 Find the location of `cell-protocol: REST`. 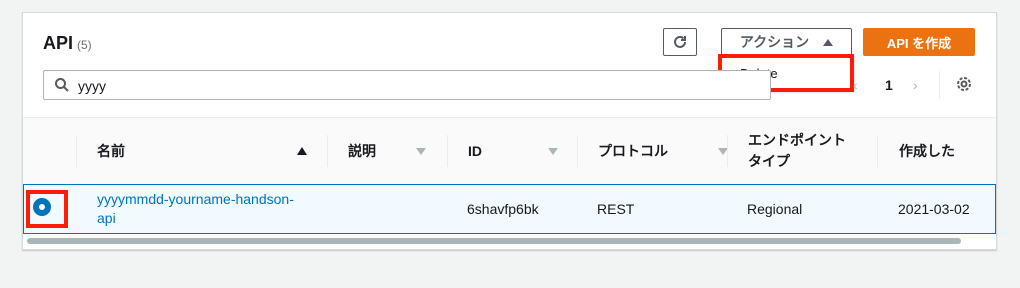

cell-protocol: REST is located at coordinates (616, 209).